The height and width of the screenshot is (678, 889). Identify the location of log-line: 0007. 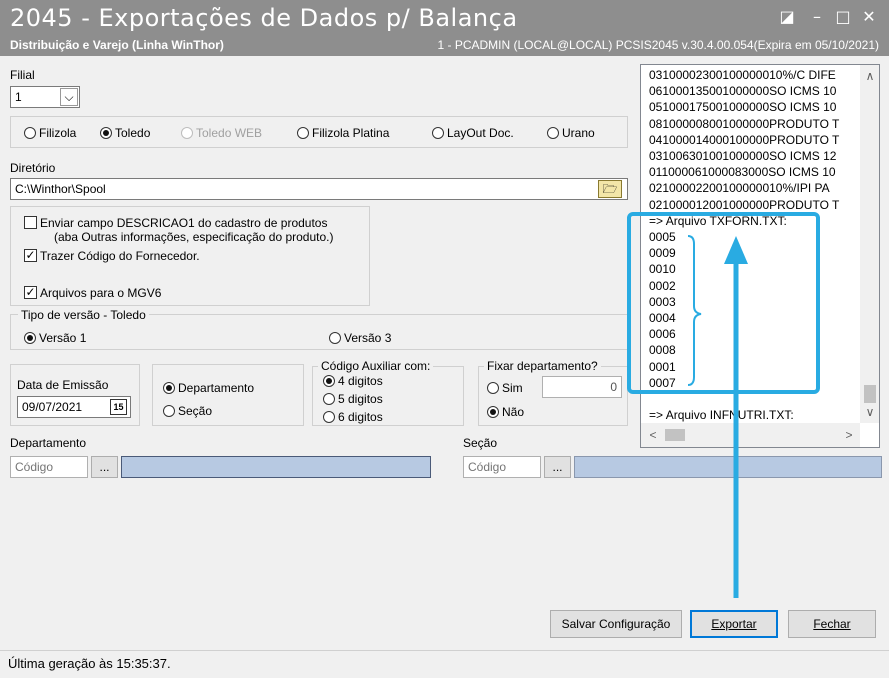
(662, 382).